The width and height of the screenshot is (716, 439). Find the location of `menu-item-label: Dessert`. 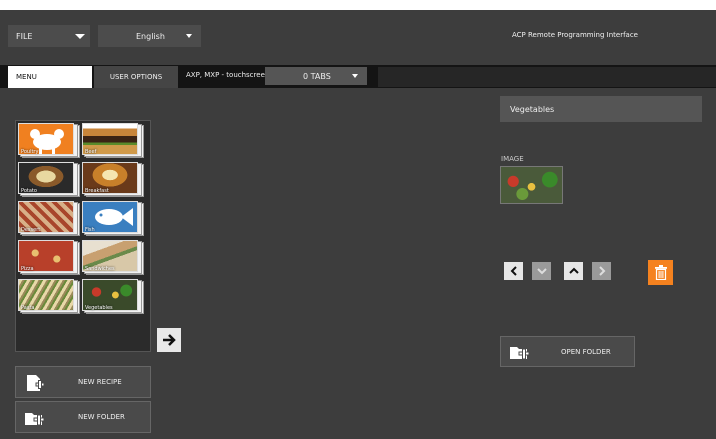

menu-item-label: Dessert is located at coordinates (31, 230).